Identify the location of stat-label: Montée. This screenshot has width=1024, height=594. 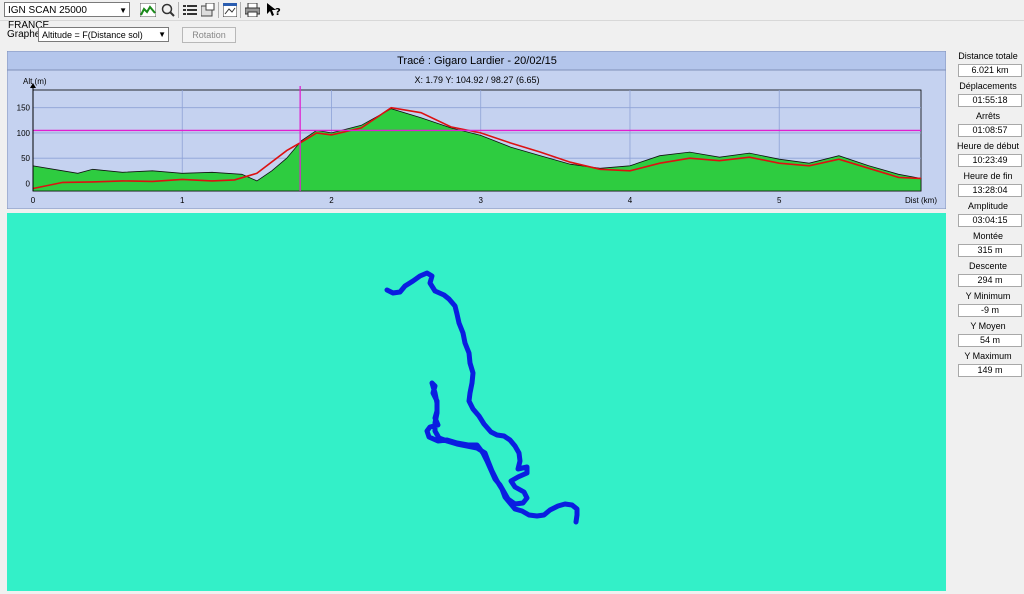
(988, 236).